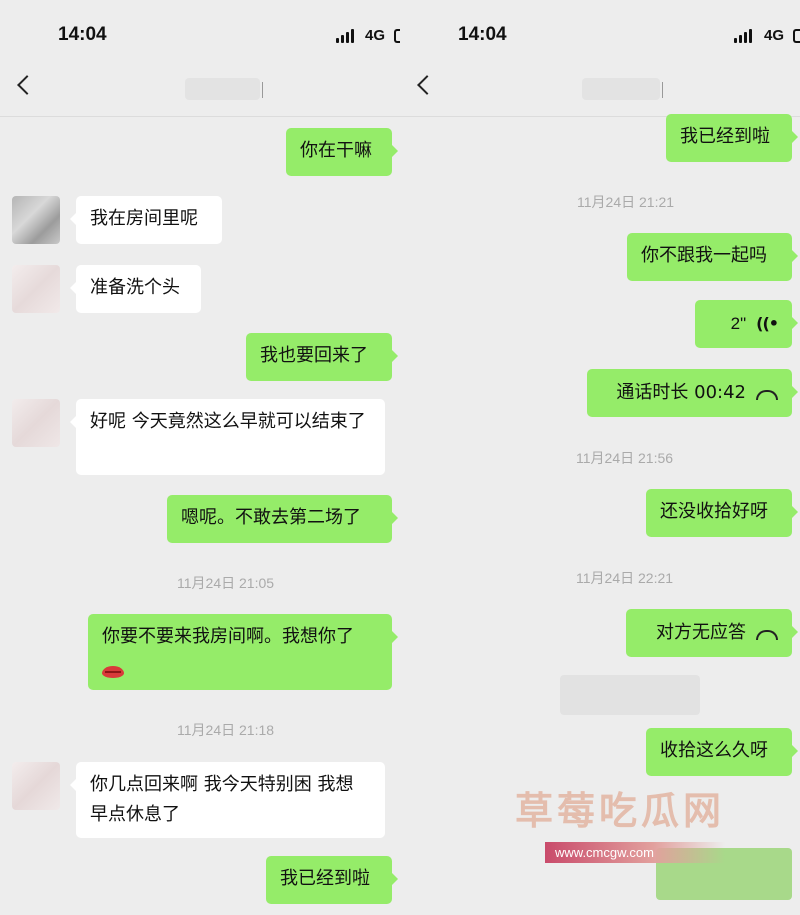 Image resolution: width=800 pixels, height=915 pixels. What do you see at coordinates (314, 355) in the screenshot?
I see `message-text: 我也要回来了` at bounding box center [314, 355].